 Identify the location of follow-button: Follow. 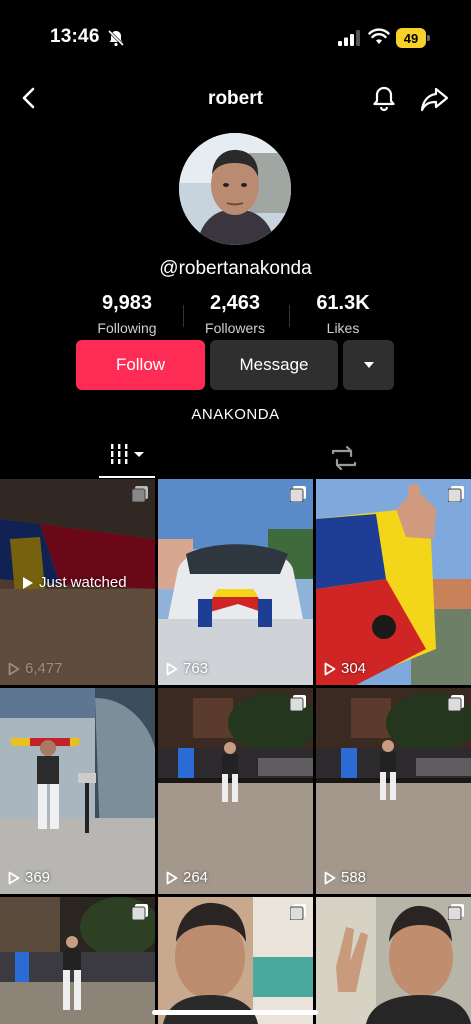
(140, 365).